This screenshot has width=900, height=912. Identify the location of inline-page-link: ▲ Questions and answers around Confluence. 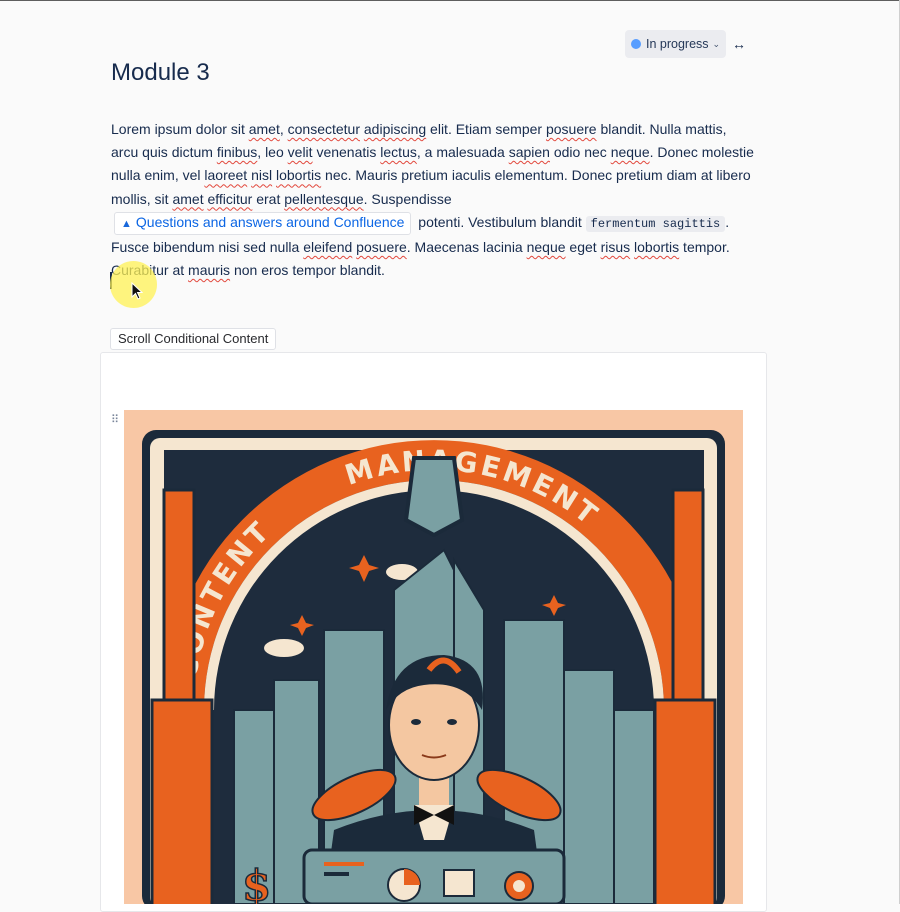
(263, 223).